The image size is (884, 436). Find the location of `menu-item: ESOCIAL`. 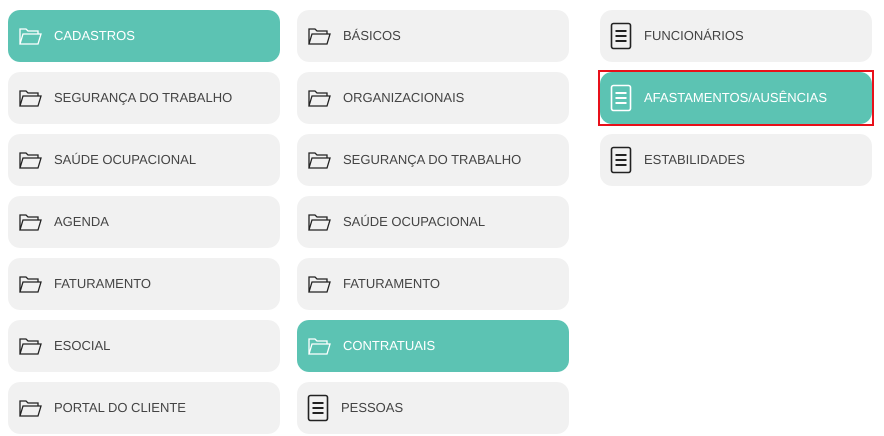

menu-item: ESOCIAL is located at coordinates (144, 346).